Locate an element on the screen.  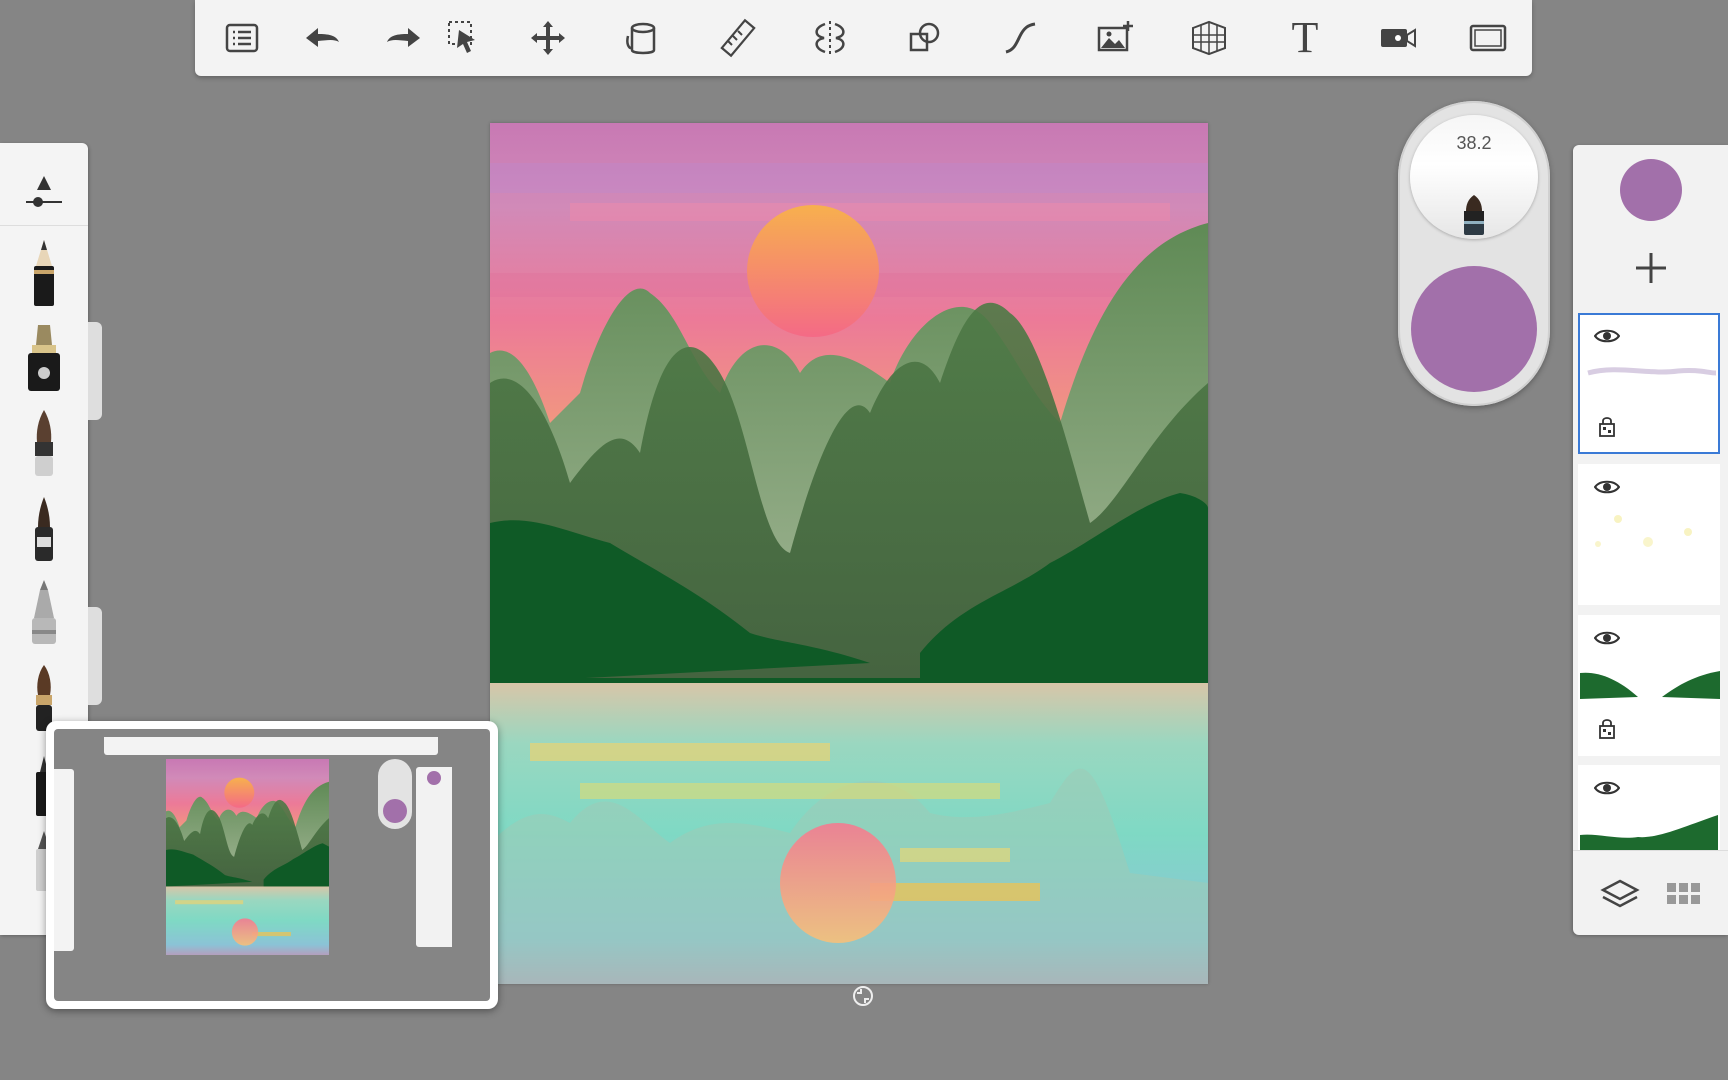
screen-preview-thumbnail is located at coordinates (272, 865).